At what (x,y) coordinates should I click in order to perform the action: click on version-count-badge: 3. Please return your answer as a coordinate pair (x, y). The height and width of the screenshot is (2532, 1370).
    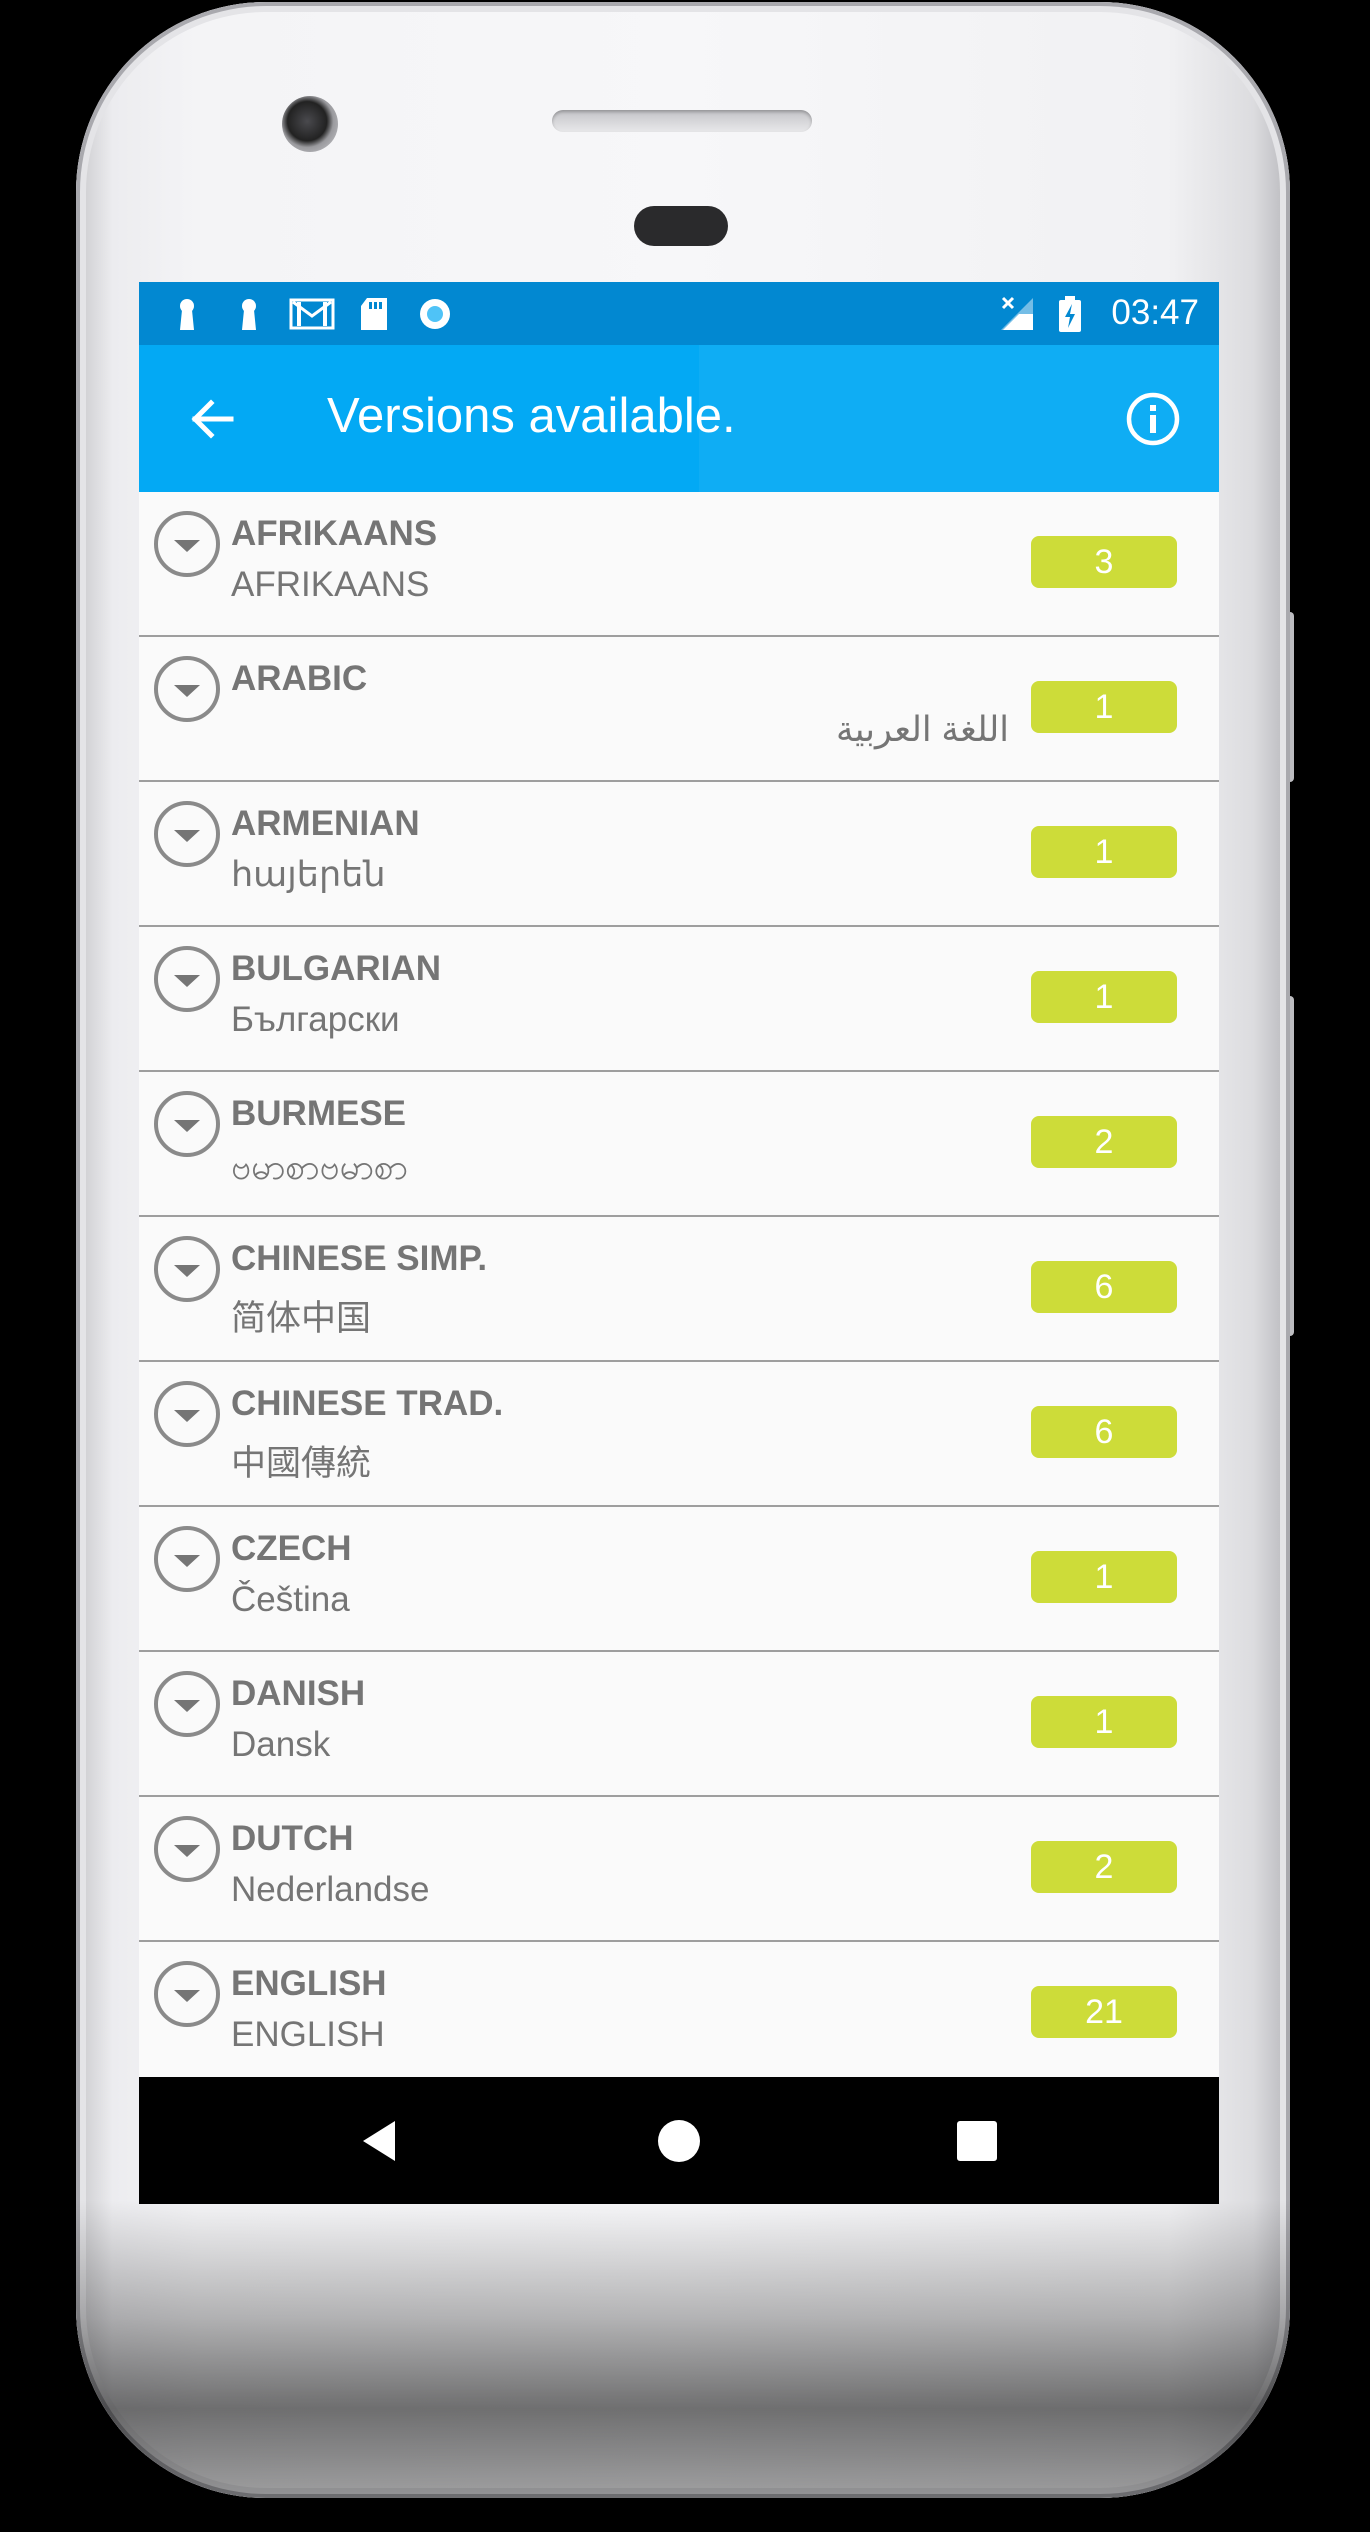
    Looking at the image, I should click on (1104, 562).